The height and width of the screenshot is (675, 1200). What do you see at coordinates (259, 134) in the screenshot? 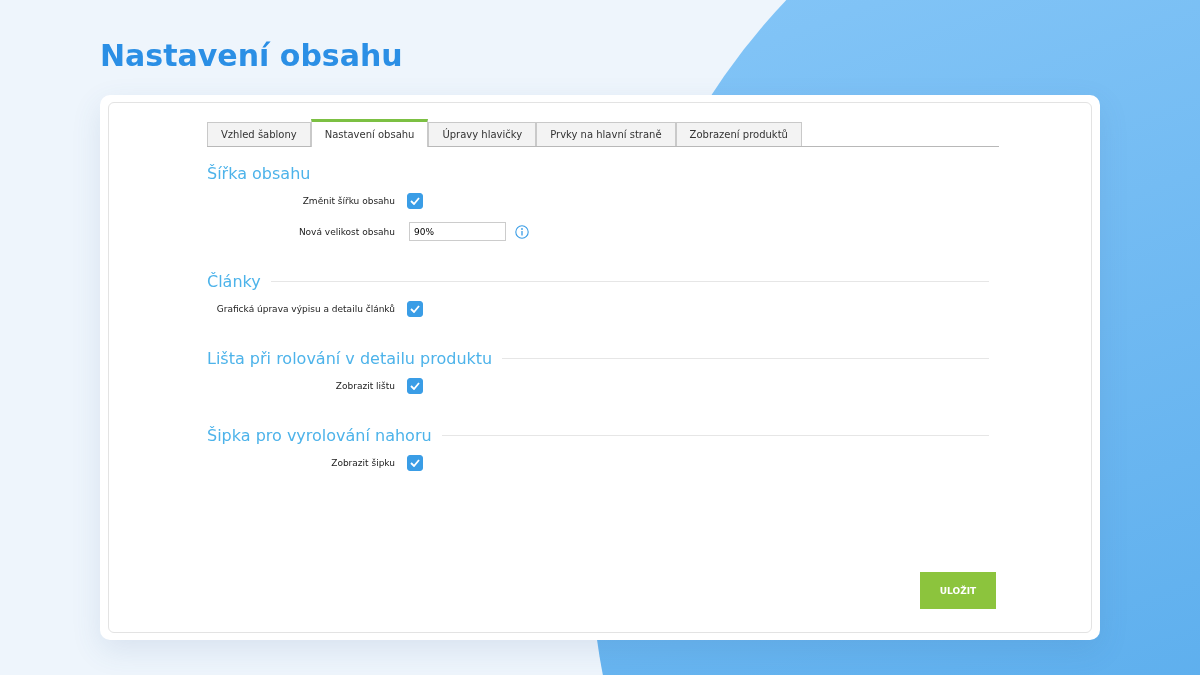
I see `tab: Vzhled šablony` at bounding box center [259, 134].